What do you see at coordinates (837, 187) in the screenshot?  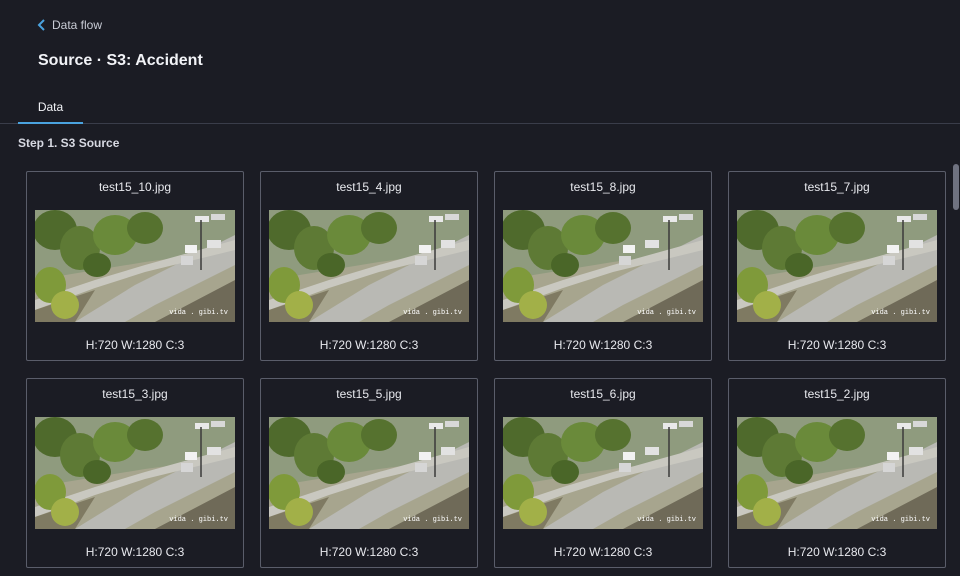 I see `image-filename: test15_7.jpg` at bounding box center [837, 187].